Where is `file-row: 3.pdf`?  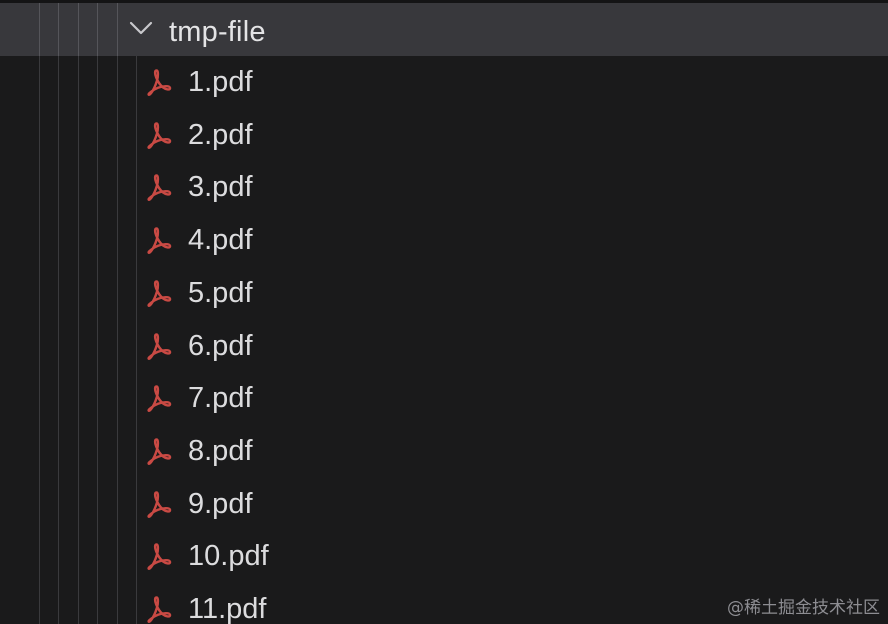
file-row: 3.pdf is located at coordinates (444, 187).